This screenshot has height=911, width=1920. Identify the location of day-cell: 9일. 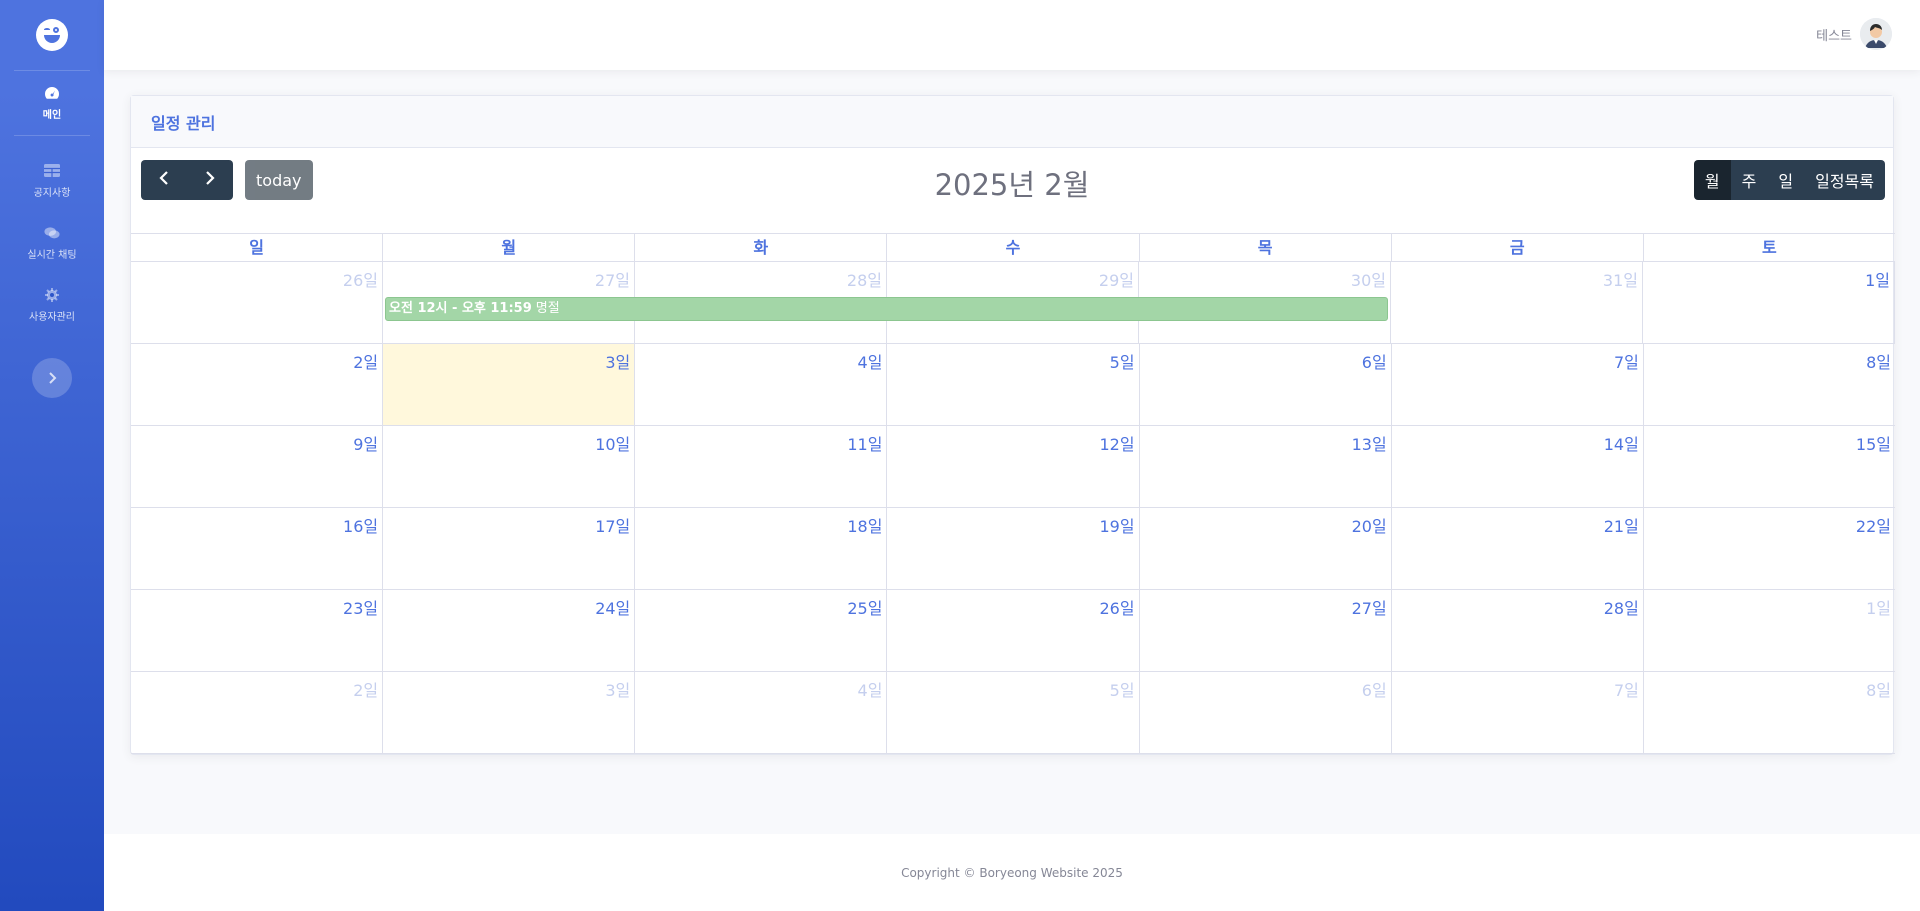
(257, 466).